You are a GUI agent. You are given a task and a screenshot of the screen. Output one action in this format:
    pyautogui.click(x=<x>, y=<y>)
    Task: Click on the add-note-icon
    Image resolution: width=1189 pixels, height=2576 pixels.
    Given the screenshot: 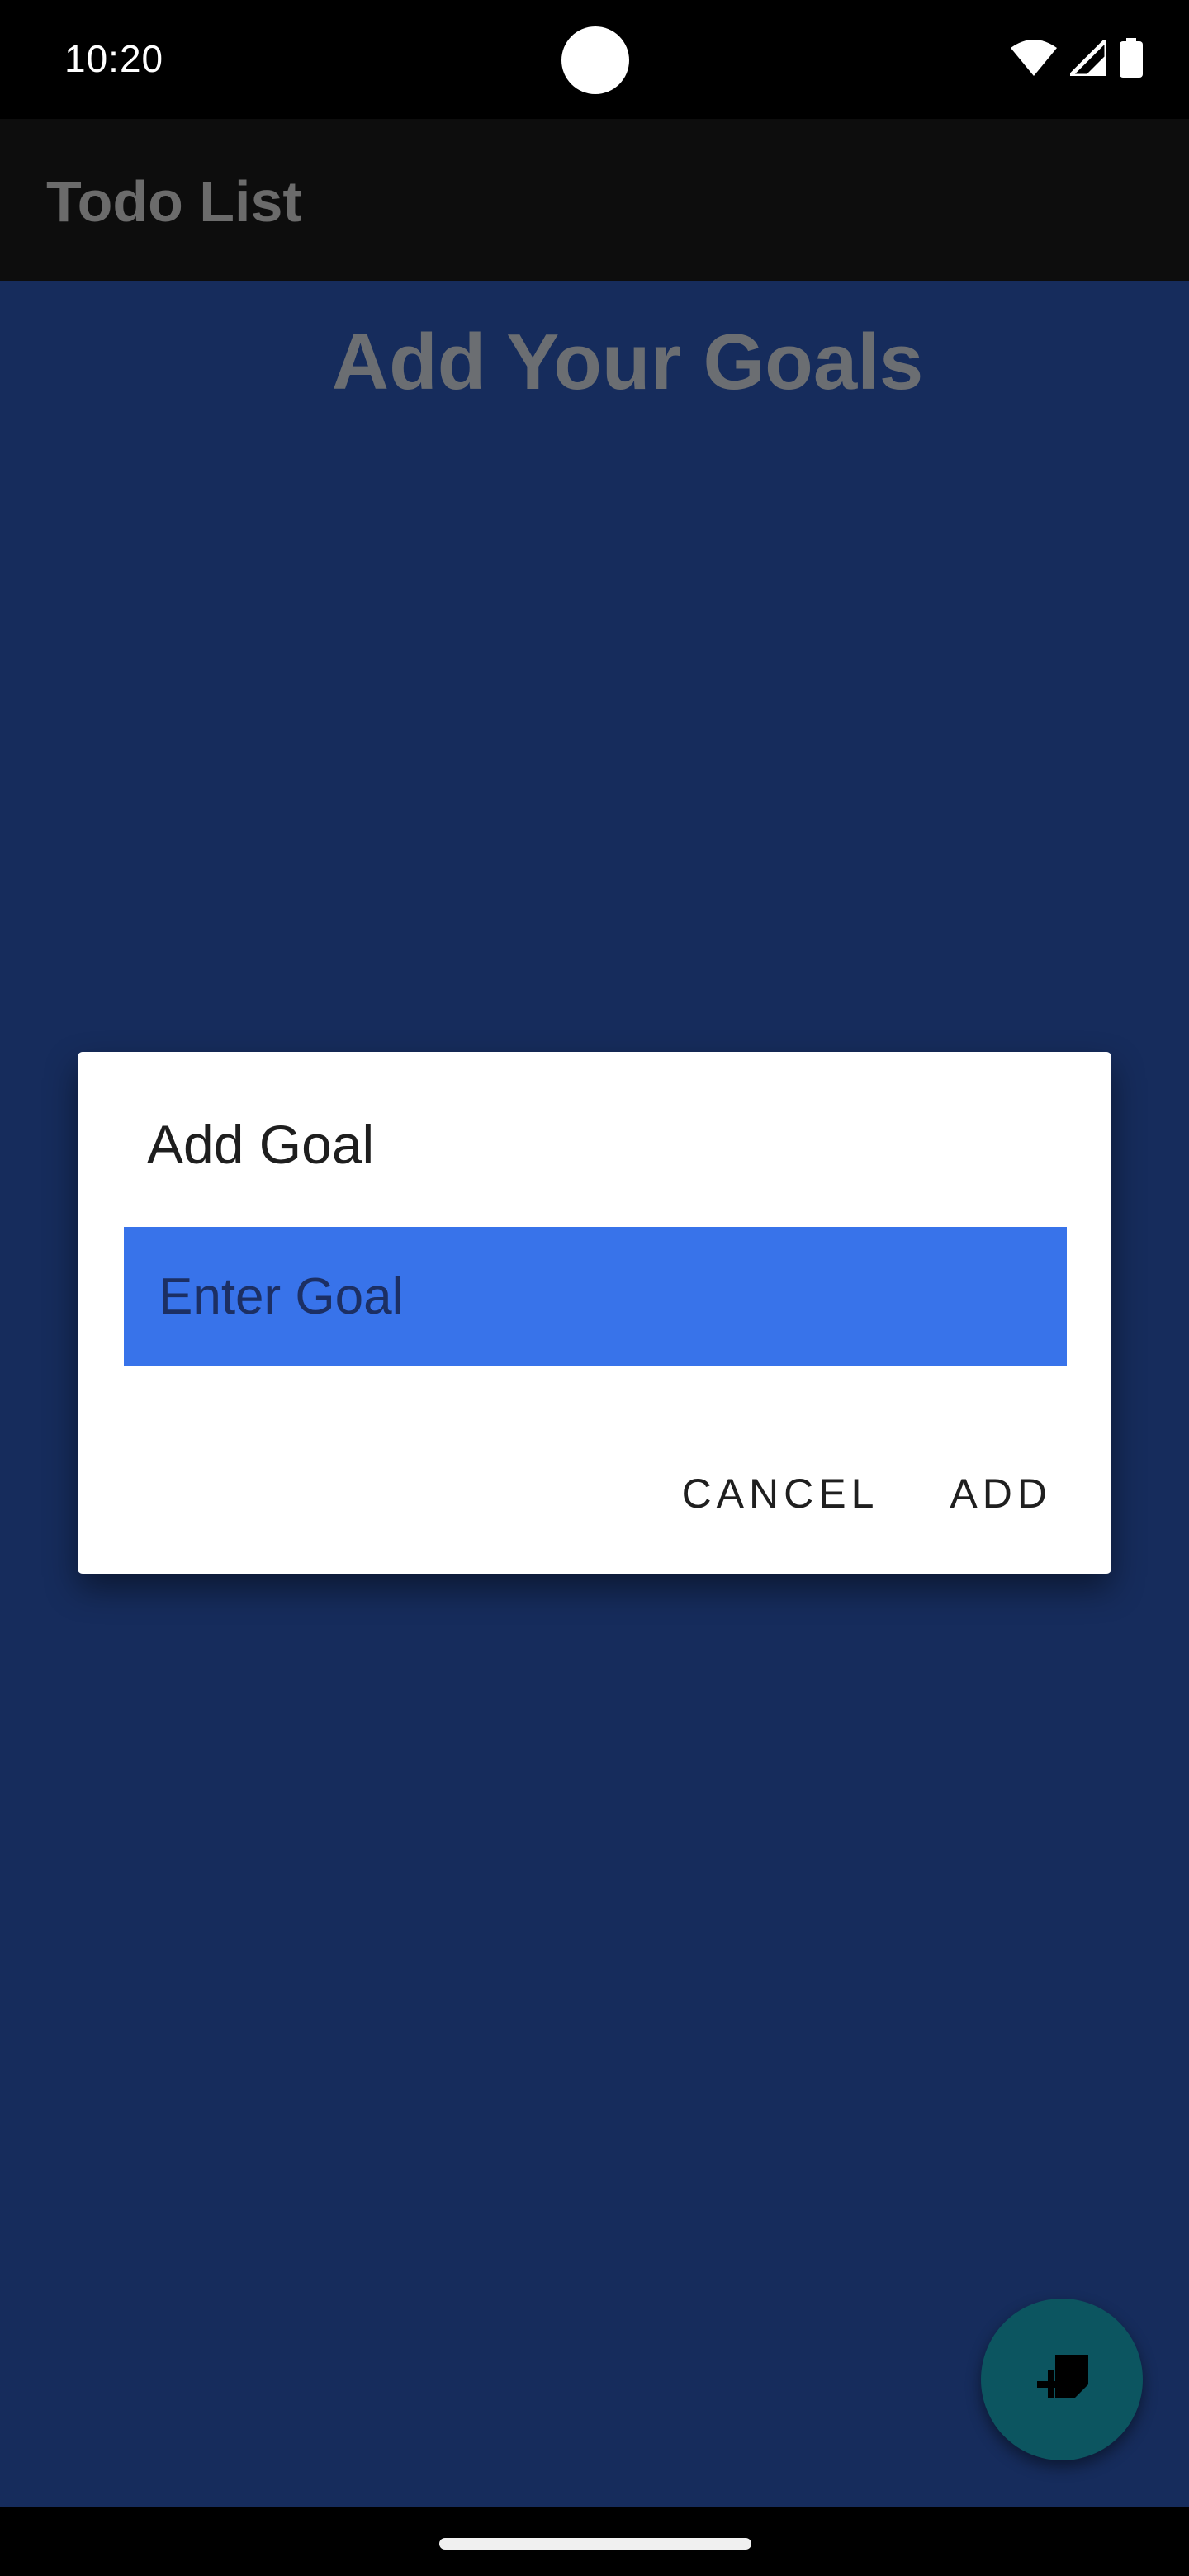 What is the action you would take?
    pyautogui.click(x=1062, y=2380)
    